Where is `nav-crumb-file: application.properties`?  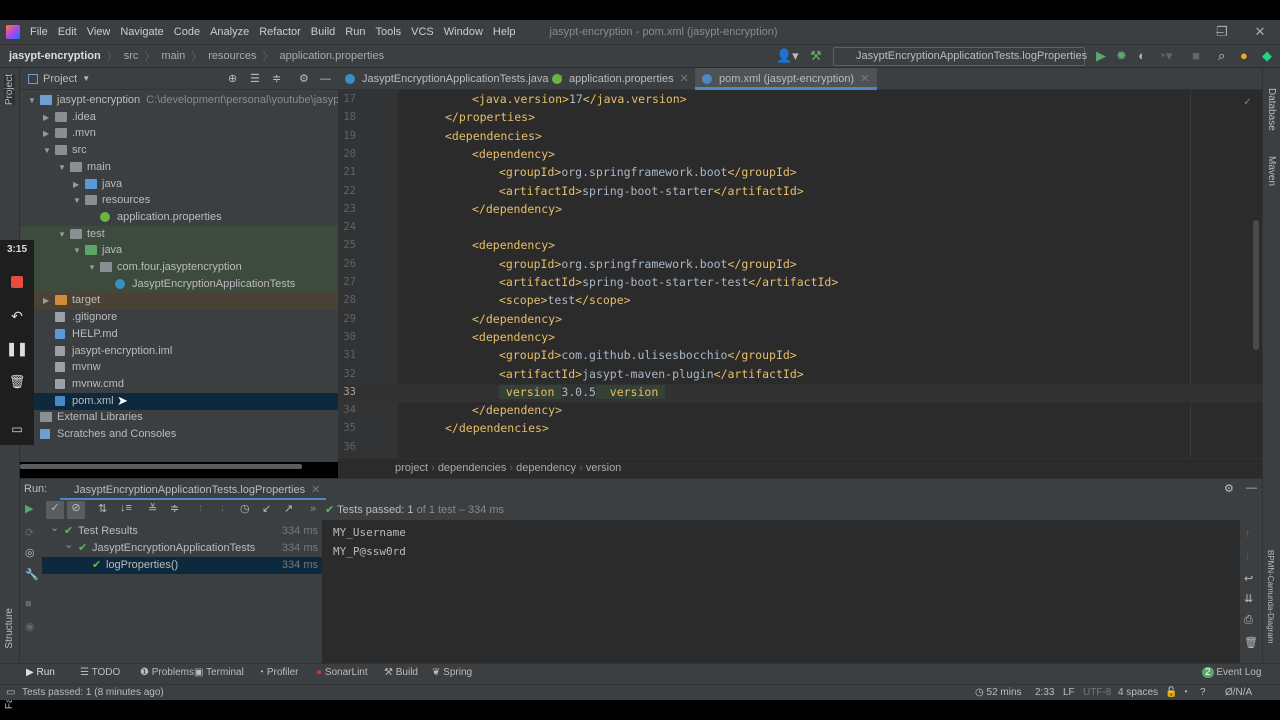 nav-crumb-file: application.properties is located at coordinates (332, 56).